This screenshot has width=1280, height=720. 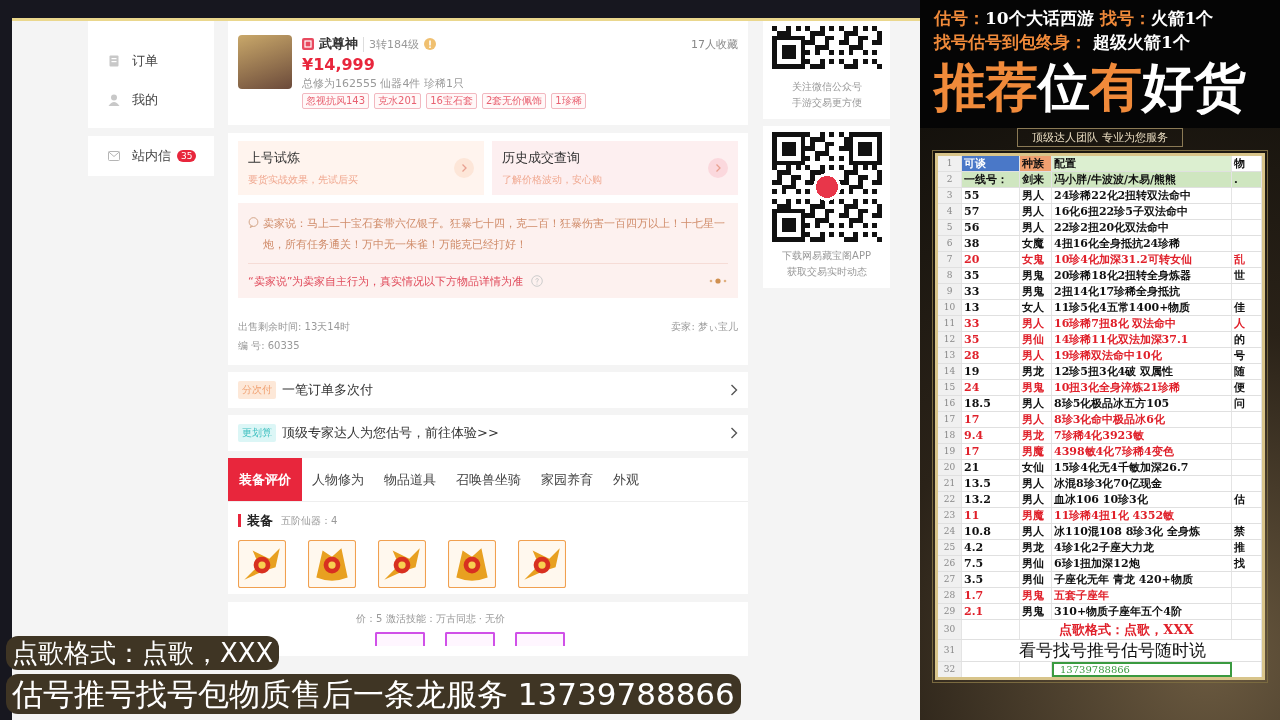 What do you see at coordinates (1142, 547) in the screenshot?
I see `table-cell: 4珍1化2子座大力龙` at bounding box center [1142, 547].